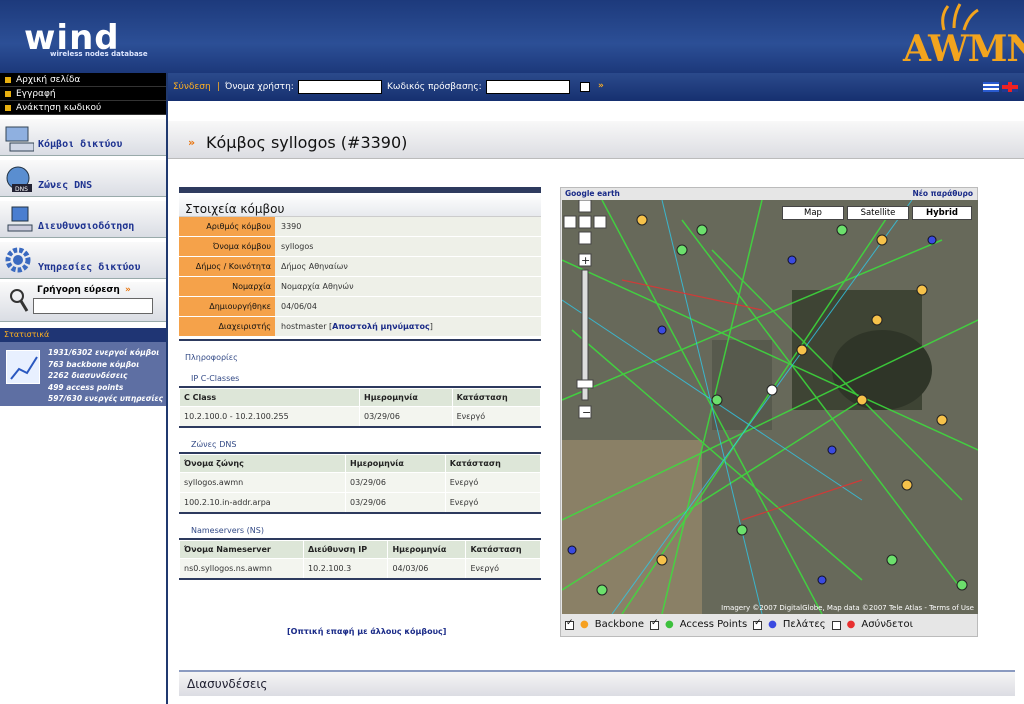 The image size is (1024, 704). Describe the element at coordinates (408, 286) in the screenshot. I see `info-value: Νομαρχία Αθηνών` at that location.